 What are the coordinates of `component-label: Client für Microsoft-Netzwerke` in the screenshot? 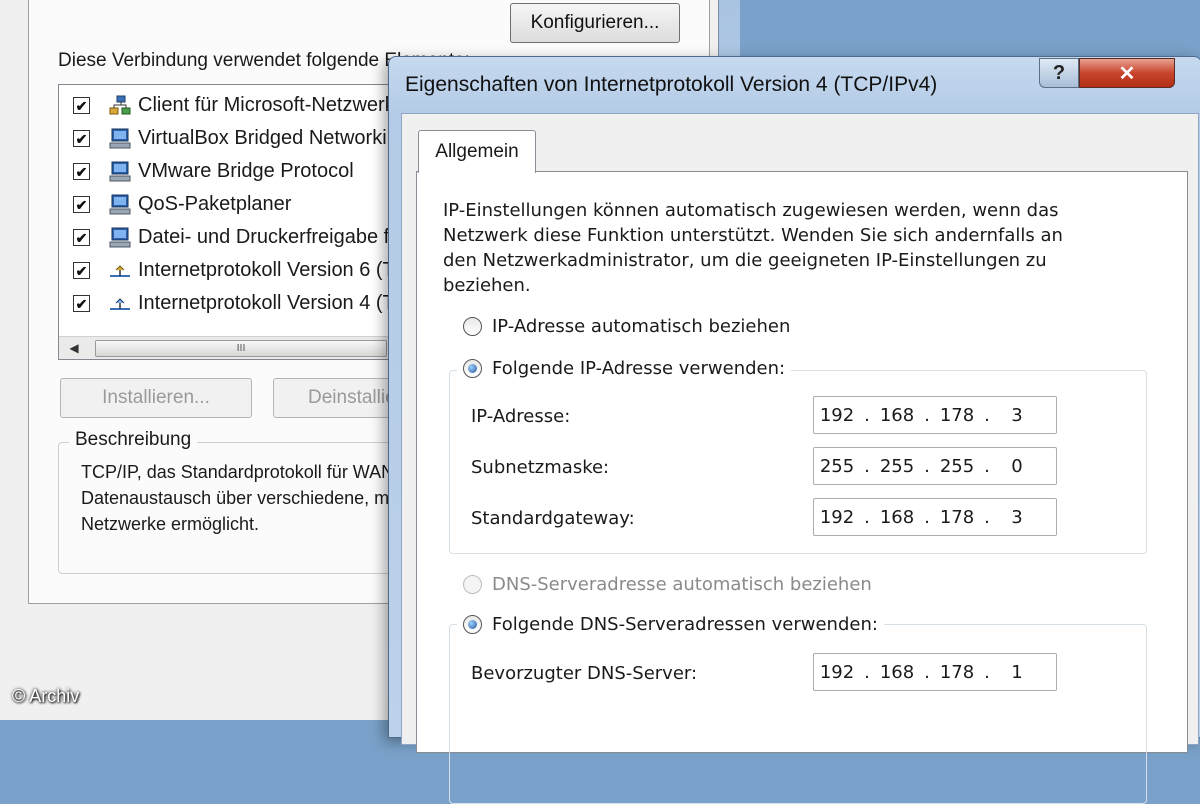 It's located at (269, 105).